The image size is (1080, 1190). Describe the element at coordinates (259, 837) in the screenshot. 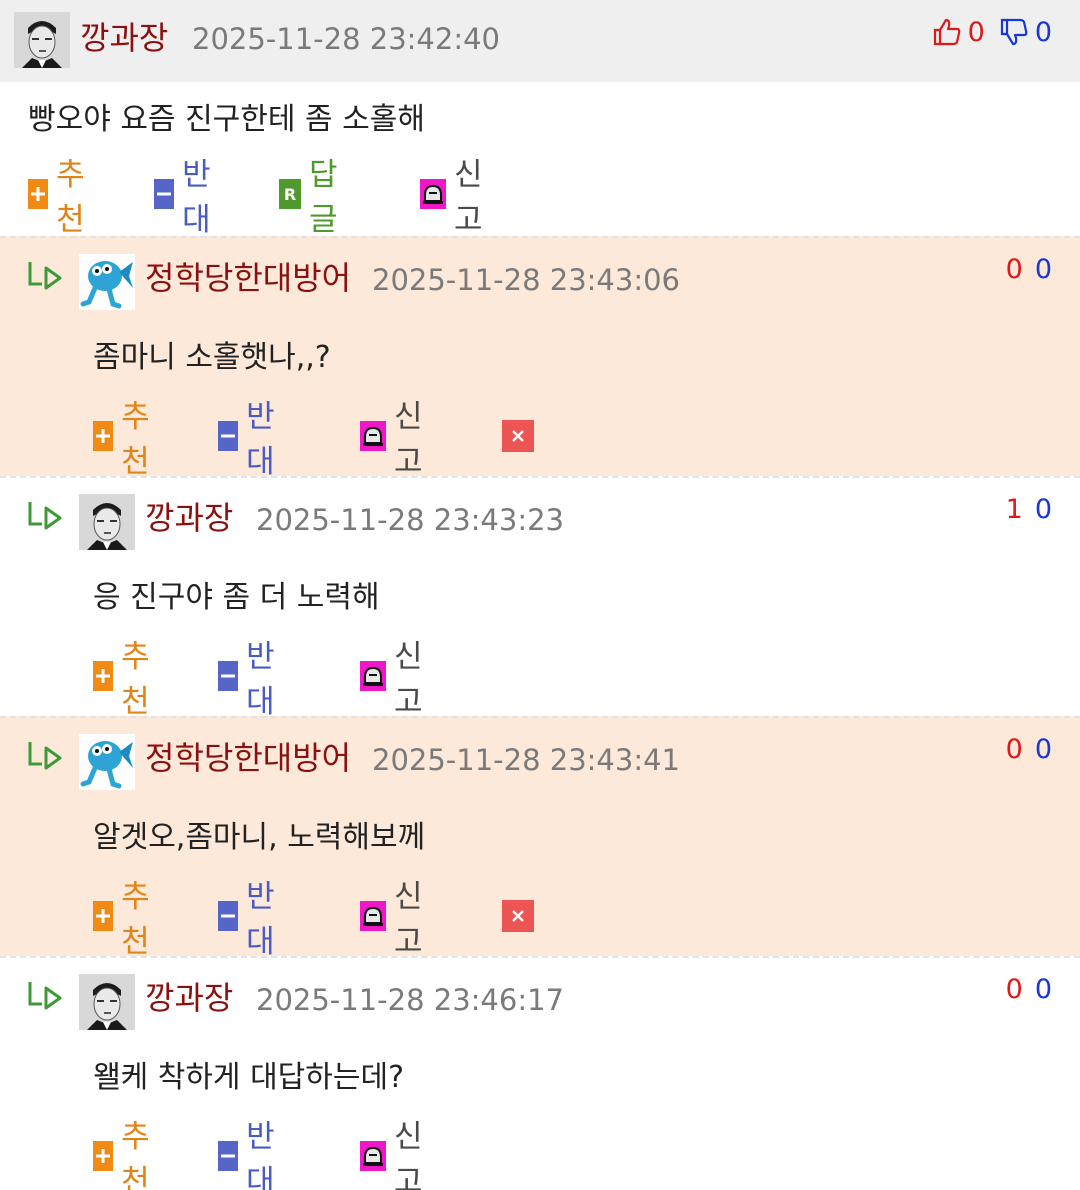

I see `reply-body: 알겟오,좀마니, 노력해보께` at that location.